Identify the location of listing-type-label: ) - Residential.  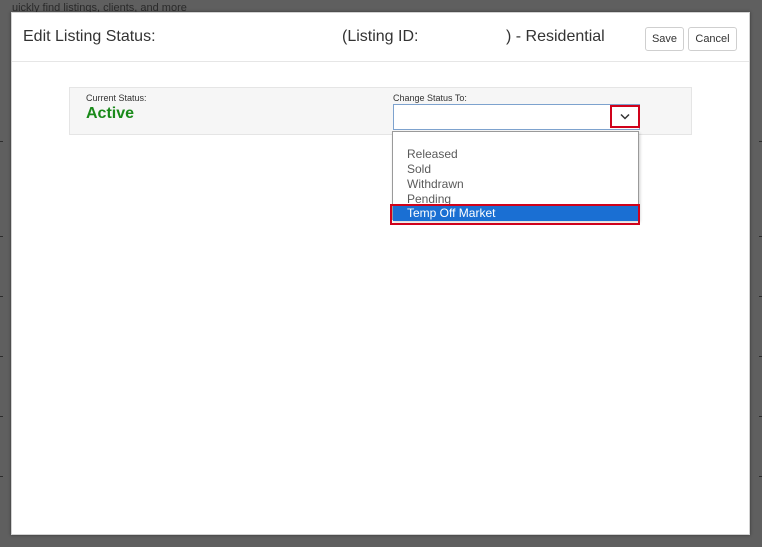
(555, 36).